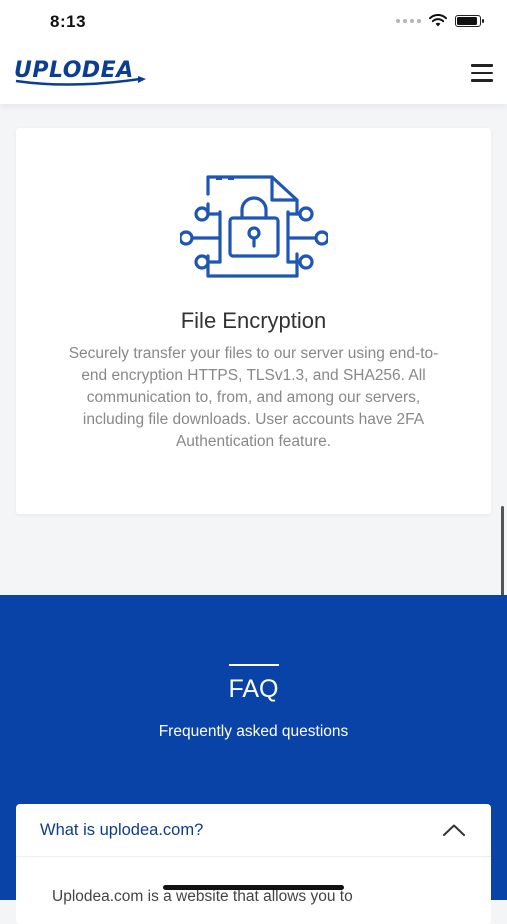  Describe the element at coordinates (80, 72) in the screenshot. I see `uplodea-logo: UPLODEA` at that location.